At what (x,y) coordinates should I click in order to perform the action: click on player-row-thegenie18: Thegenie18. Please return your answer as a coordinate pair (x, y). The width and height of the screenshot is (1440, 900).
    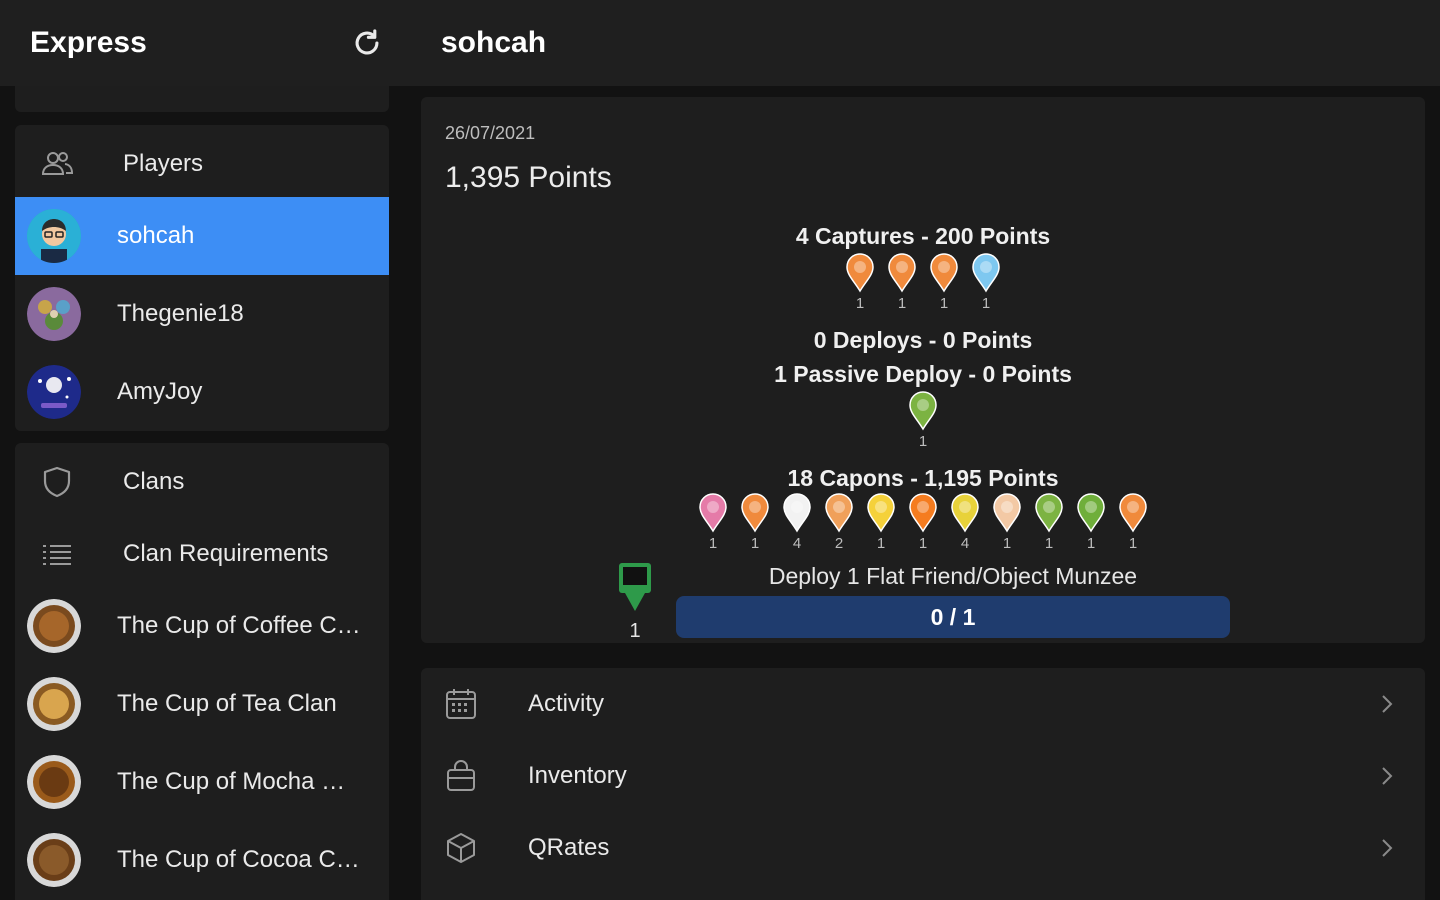
    Looking at the image, I should click on (202, 314).